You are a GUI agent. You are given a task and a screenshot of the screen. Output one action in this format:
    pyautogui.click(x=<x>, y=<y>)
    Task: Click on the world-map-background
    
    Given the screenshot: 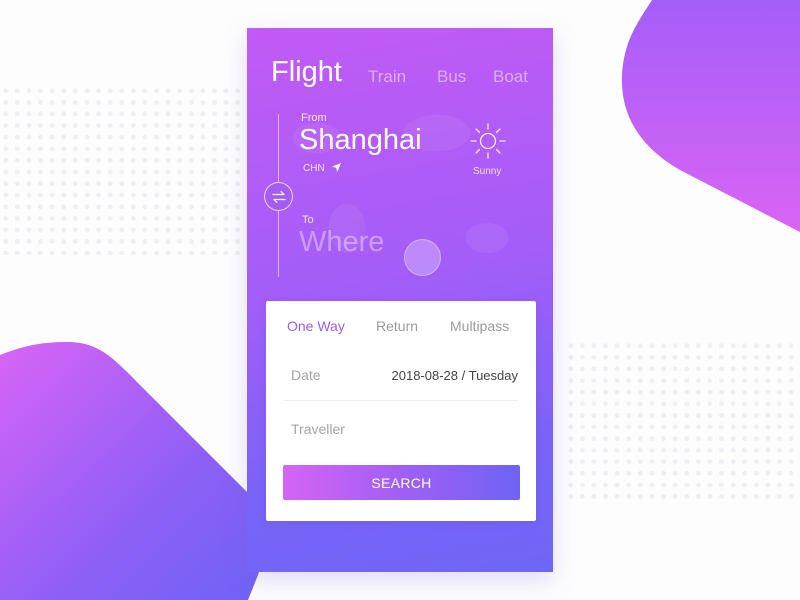 What is the action you would take?
    pyautogui.click(x=402, y=188)
    